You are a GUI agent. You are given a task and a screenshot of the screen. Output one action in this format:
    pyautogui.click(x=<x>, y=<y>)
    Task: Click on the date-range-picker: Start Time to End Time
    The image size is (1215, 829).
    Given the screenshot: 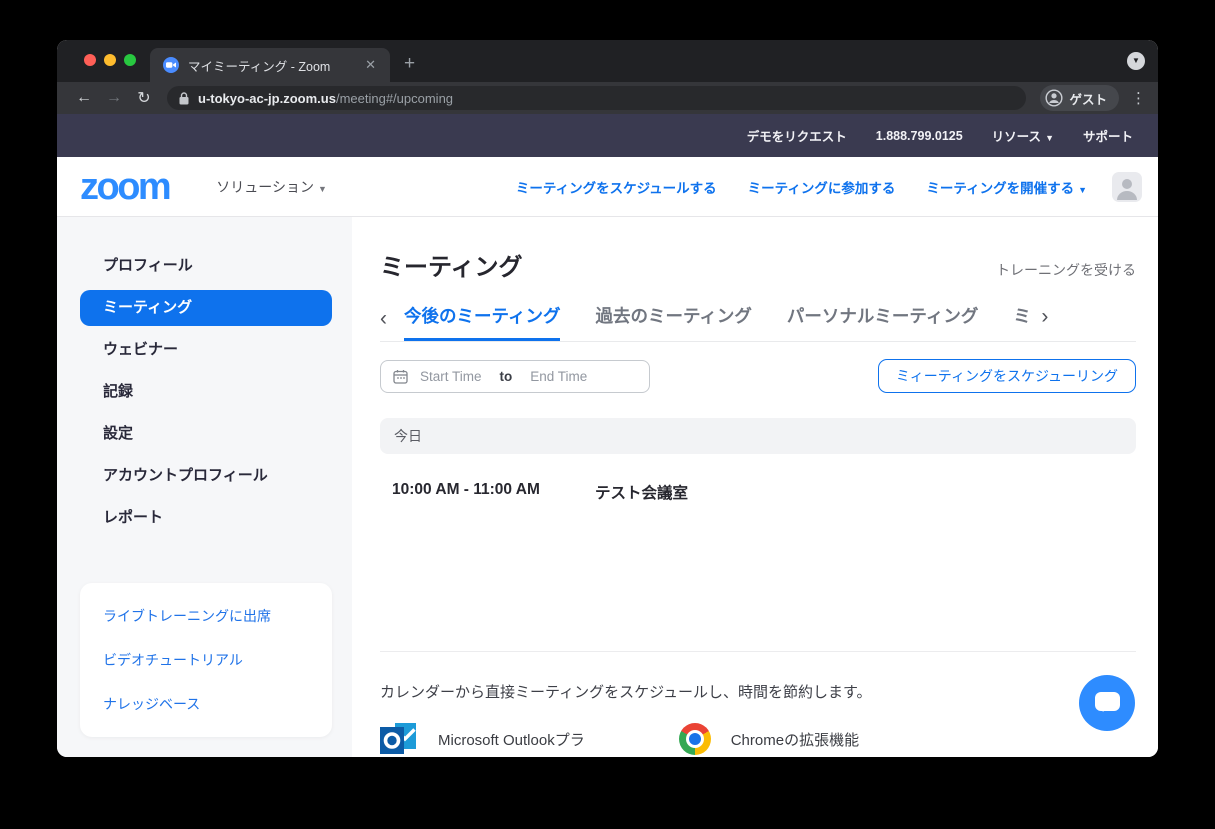 What is the action you would take?
    pyautogui.click(x=515, y=376)
    